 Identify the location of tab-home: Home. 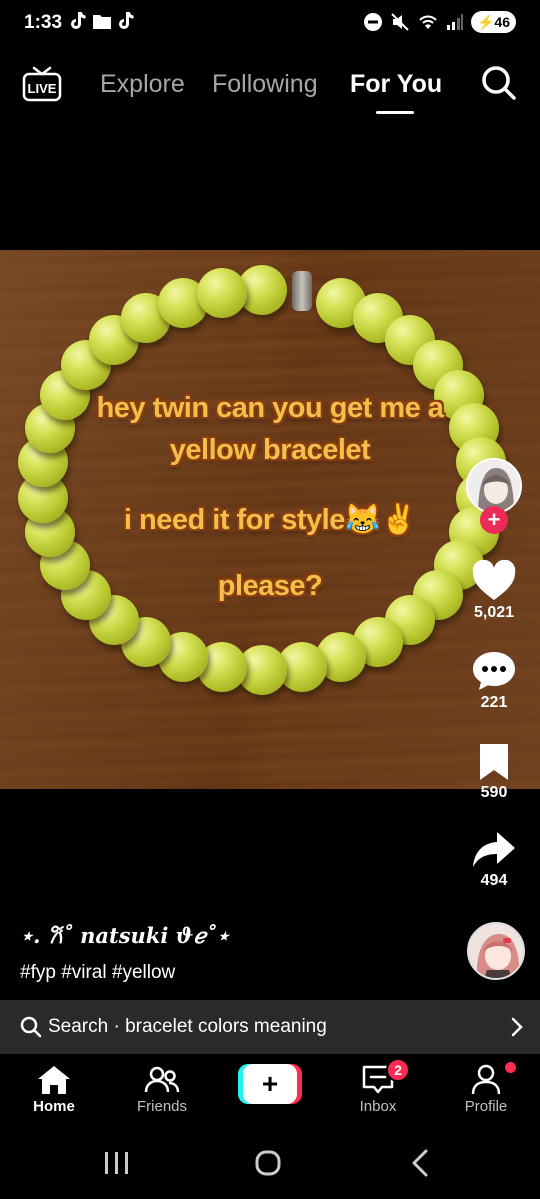
(54, 1089).